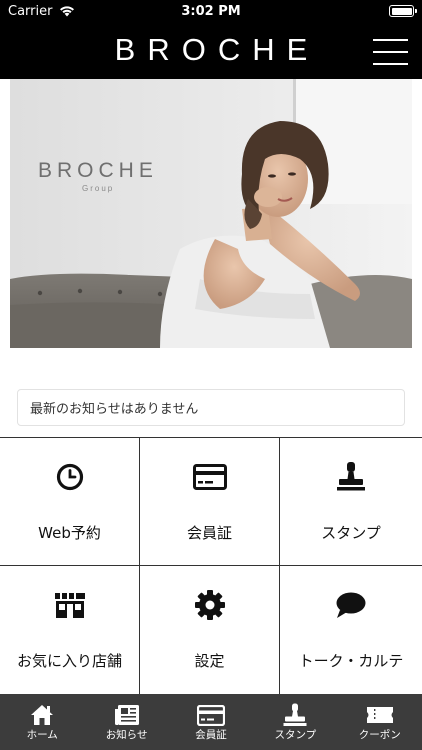 The width and height of the screenshot is (422, 750). What do you see at coordinates (98, 188) in the screenshot?
I see `wall-logo-sub: Group` at bounding box center [98, 188].